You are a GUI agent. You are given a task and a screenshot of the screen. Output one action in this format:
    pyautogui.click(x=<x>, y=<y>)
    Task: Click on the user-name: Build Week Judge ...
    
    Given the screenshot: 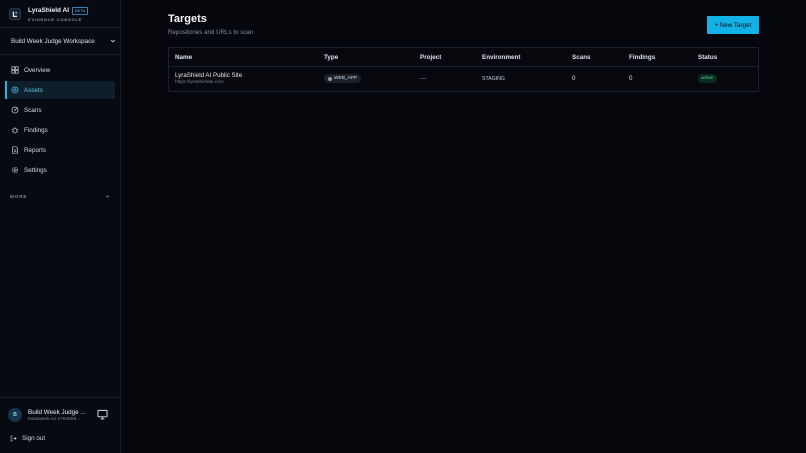 What is the action you would take?
    pyautogui.click(x=57, y=412)
    